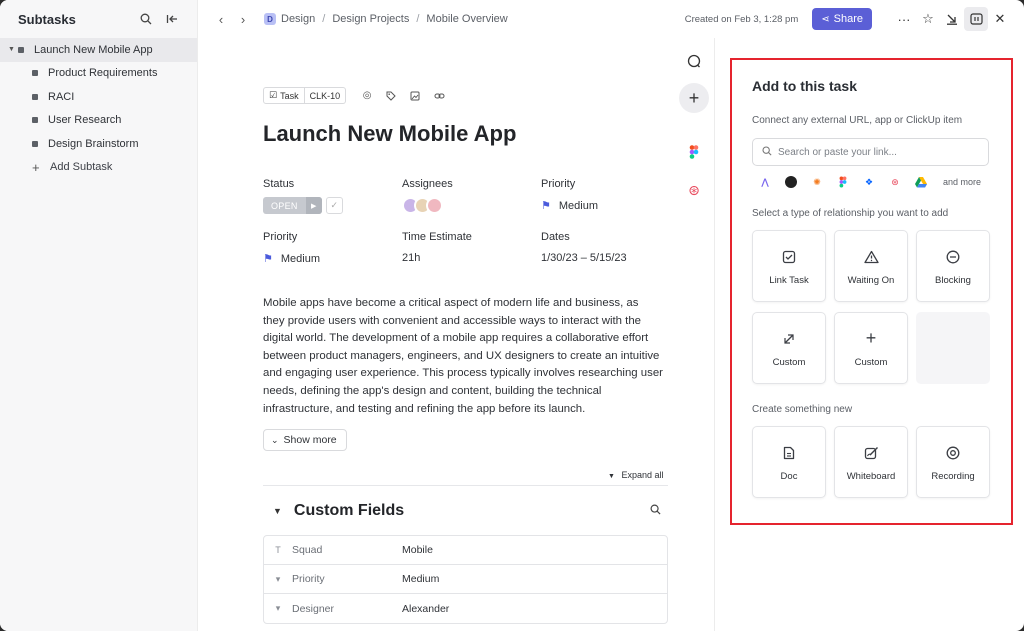  What do you see at coordinates (98, 50) in the screenshot?
I see `sidebar-item-parent-task: ▼ Launch New Mobile App` at bounding box center [98, 50].